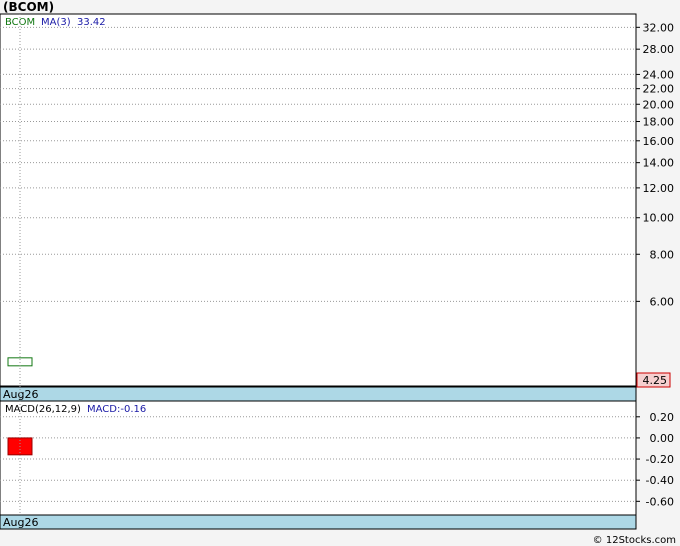 The image size is (680, 546). I want to click on macd-date-strip, so click(318, 522).